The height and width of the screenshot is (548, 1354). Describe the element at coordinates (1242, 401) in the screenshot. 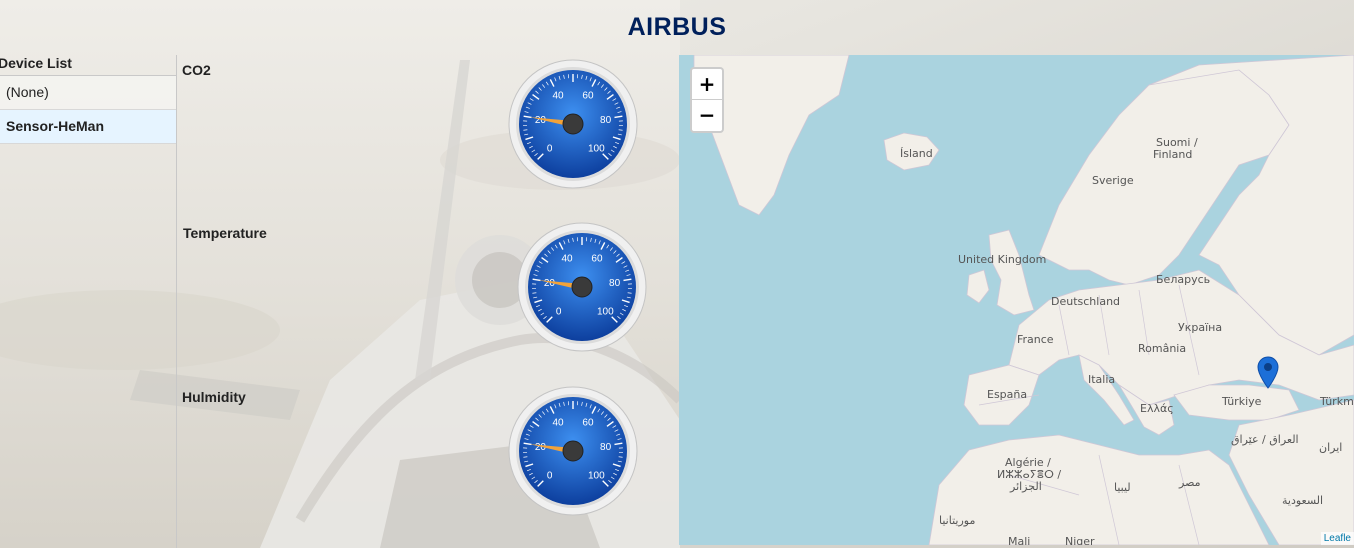

I see `map-label-turkiye: Türkiye` at that location.